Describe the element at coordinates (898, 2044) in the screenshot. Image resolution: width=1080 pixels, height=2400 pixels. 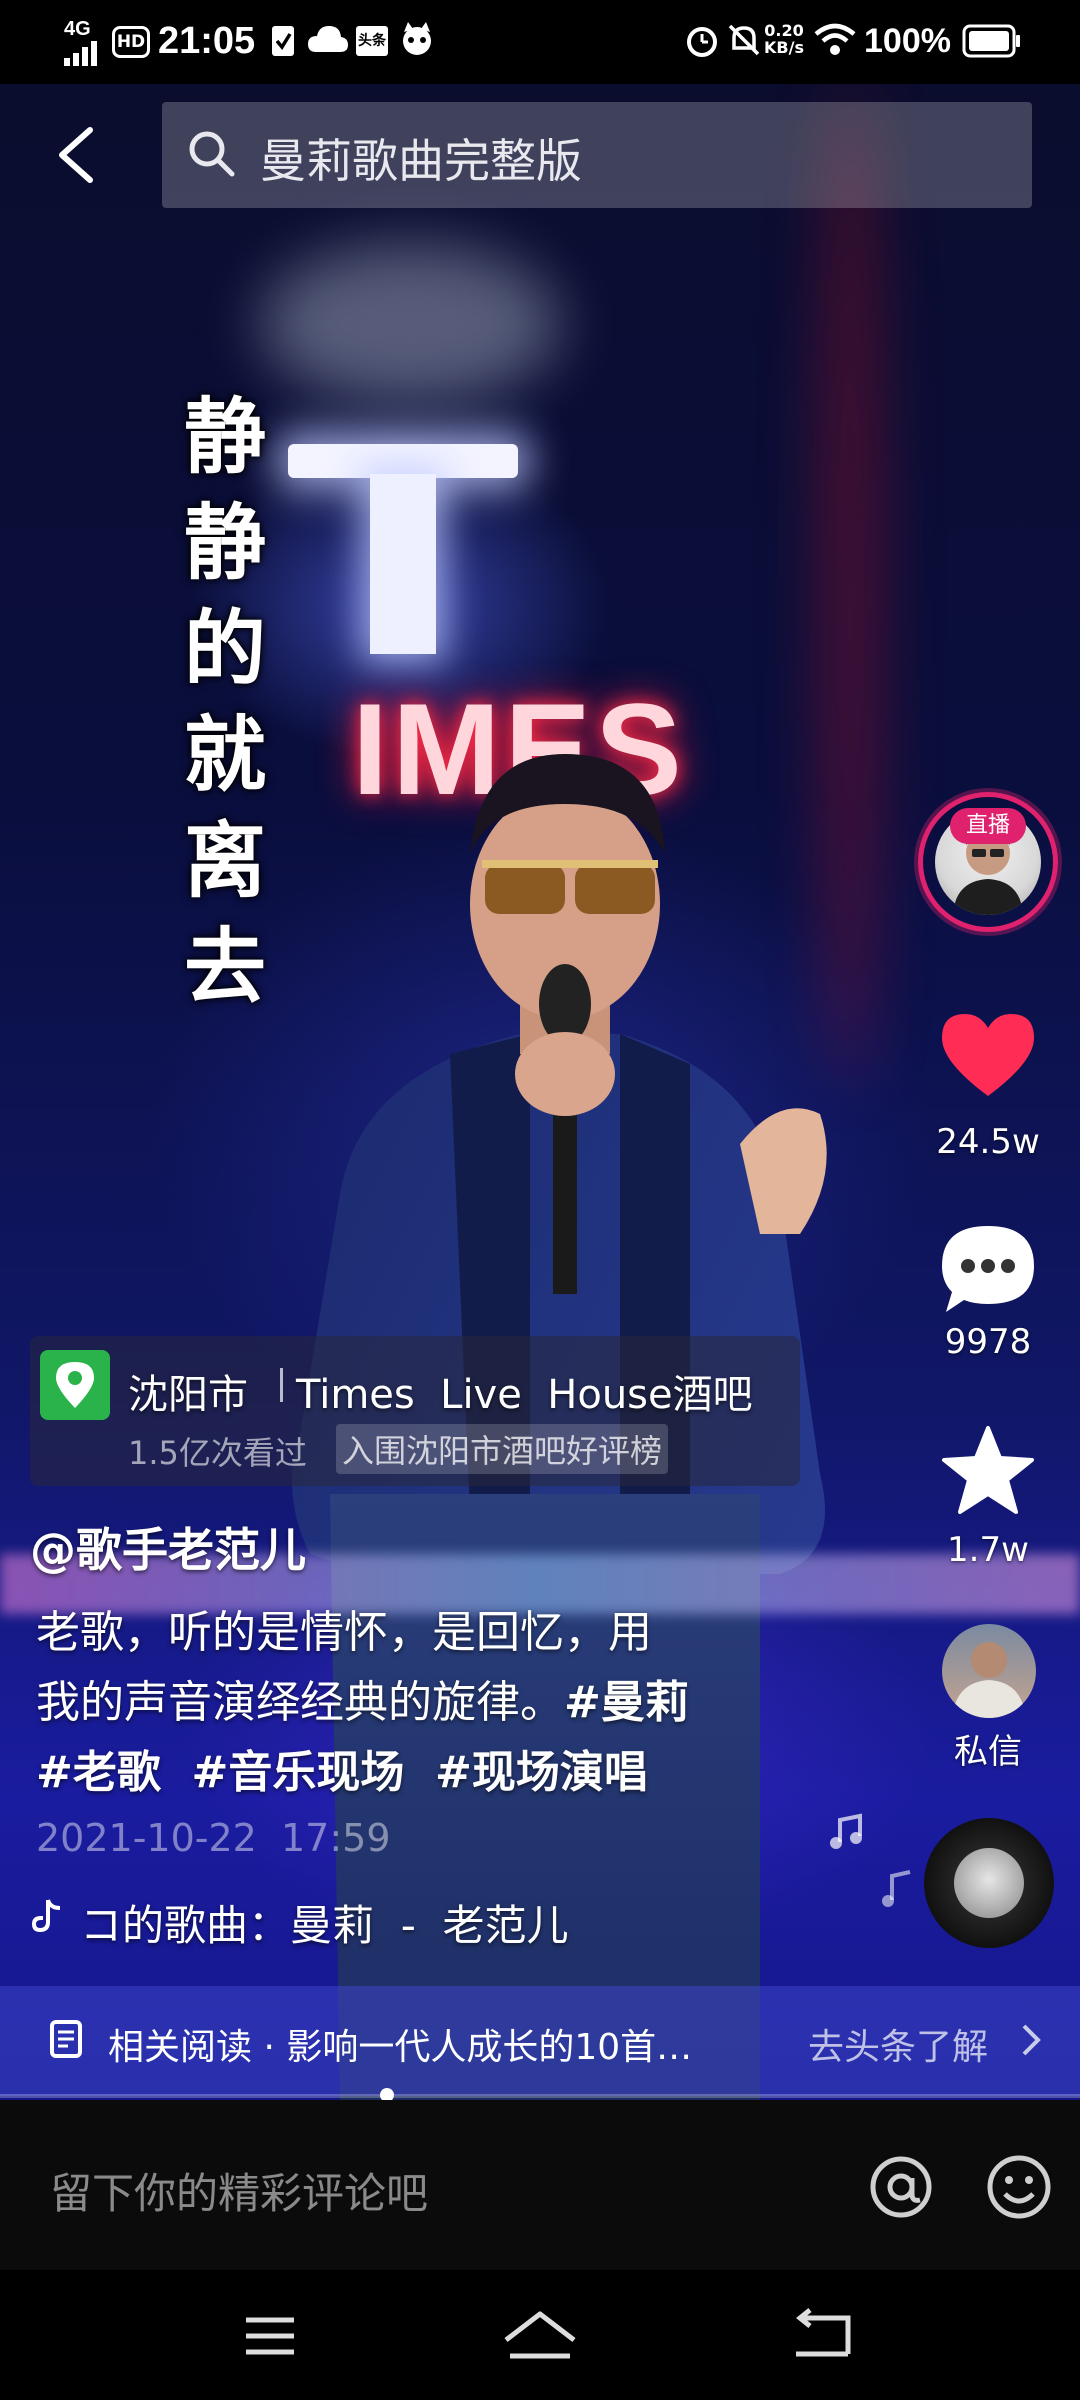
I see `related-action: 去头条了解` at that location.